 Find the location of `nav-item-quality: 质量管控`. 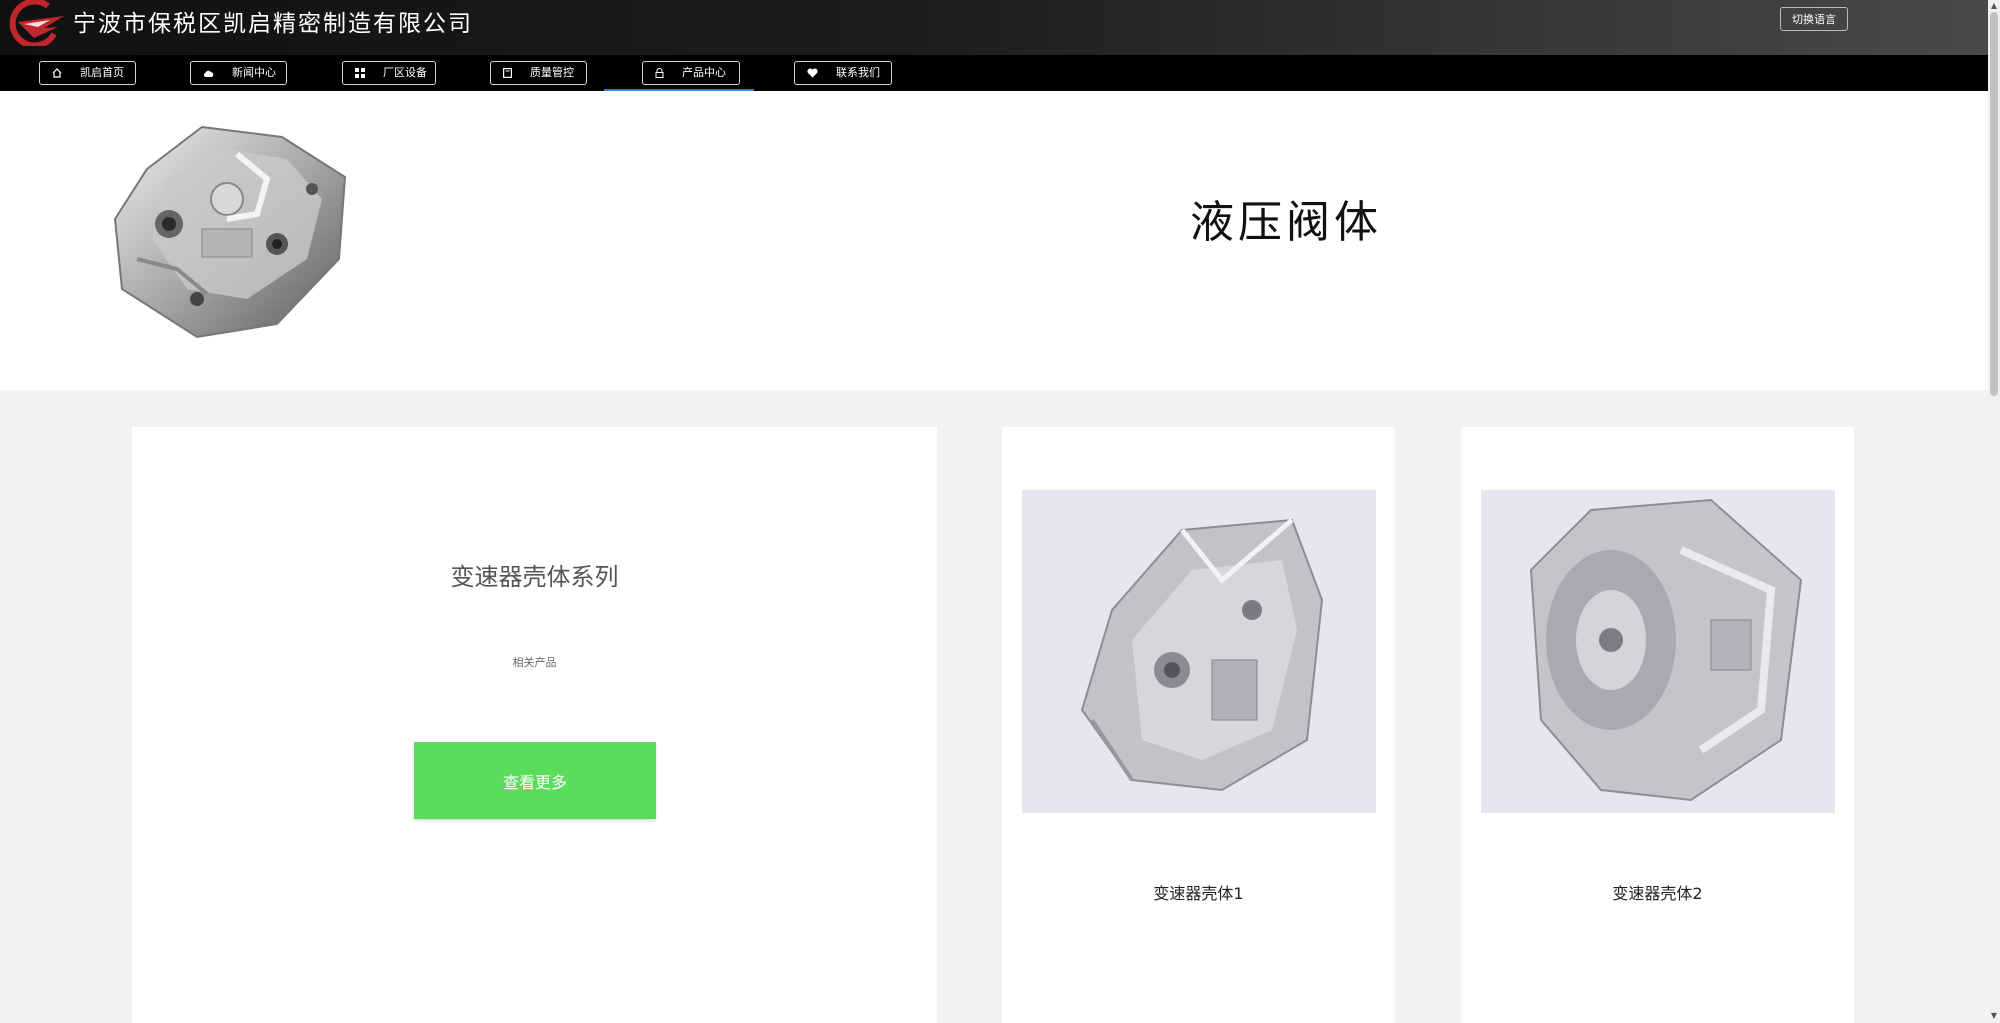

nav-item-quality: 质量管控 is located at coordinates (538, 73).